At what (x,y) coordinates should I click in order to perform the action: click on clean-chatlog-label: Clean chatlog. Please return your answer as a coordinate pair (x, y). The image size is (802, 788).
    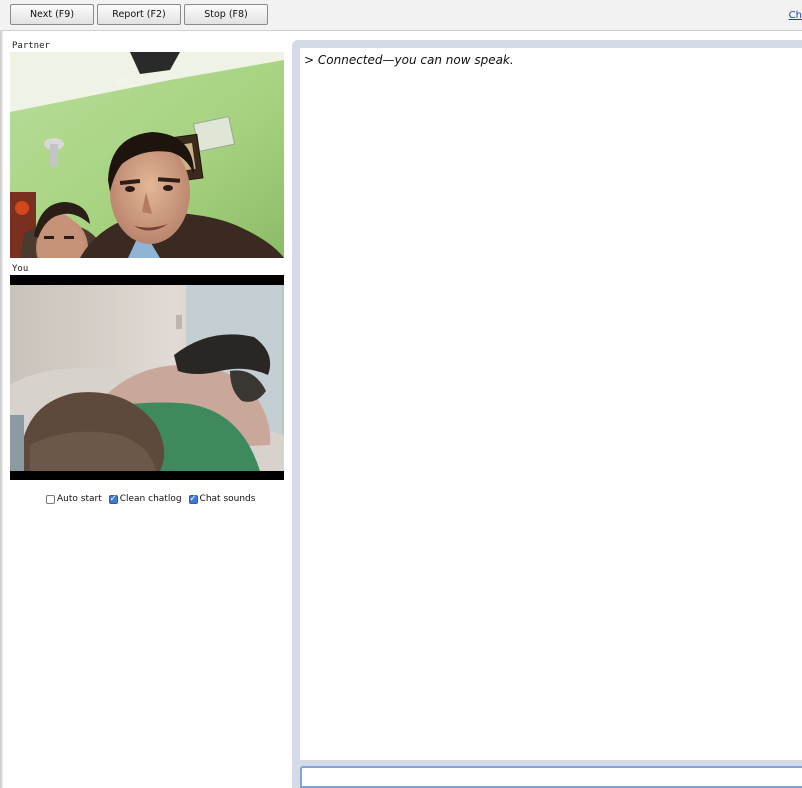
    Looking at the image, I should click on (150, 499).